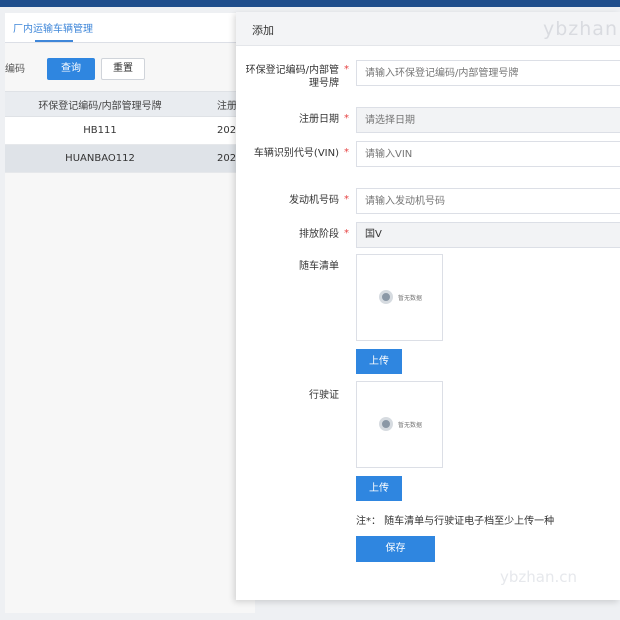 Image resolution: width=620 pixels, height=620 pixels. I want to click on reg-date-label: 注册日期, so click(319, 119).